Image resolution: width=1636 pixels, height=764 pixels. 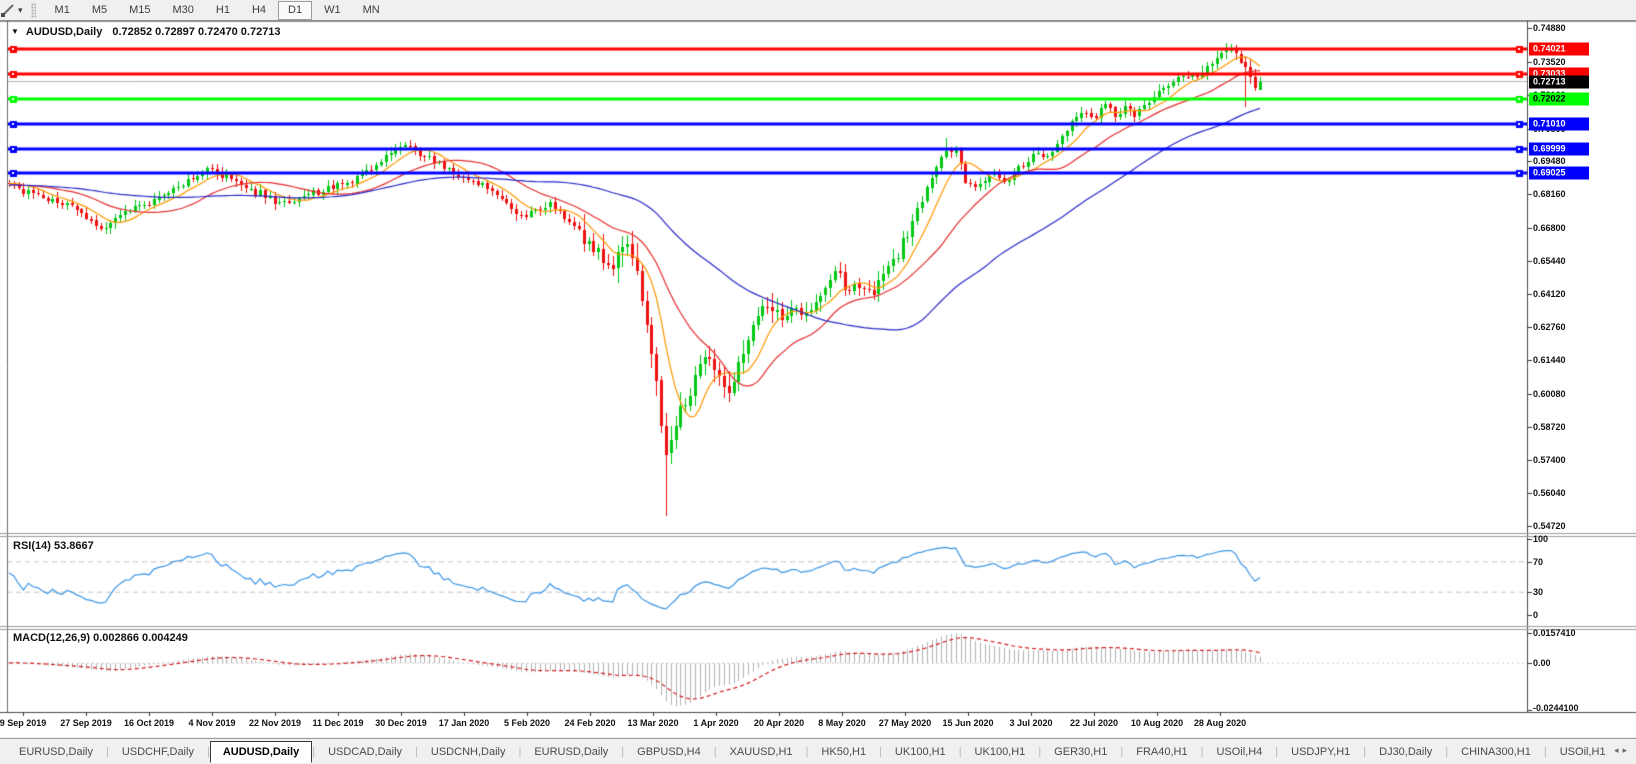 I want to click on timeframe-button-h4: H4, so click(x=259, y=10).